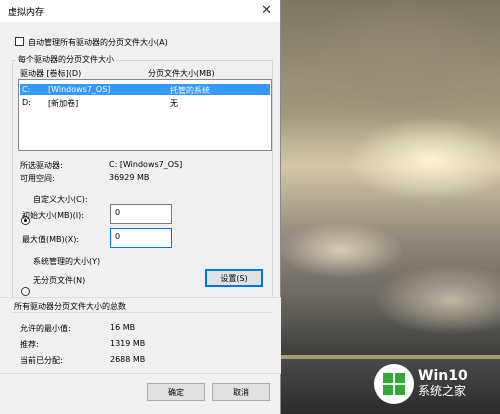 Image resolution: width=500 pixels, height=414 pixels. I want to click on drive-label: [Windows7_OS], so click(79, 89).